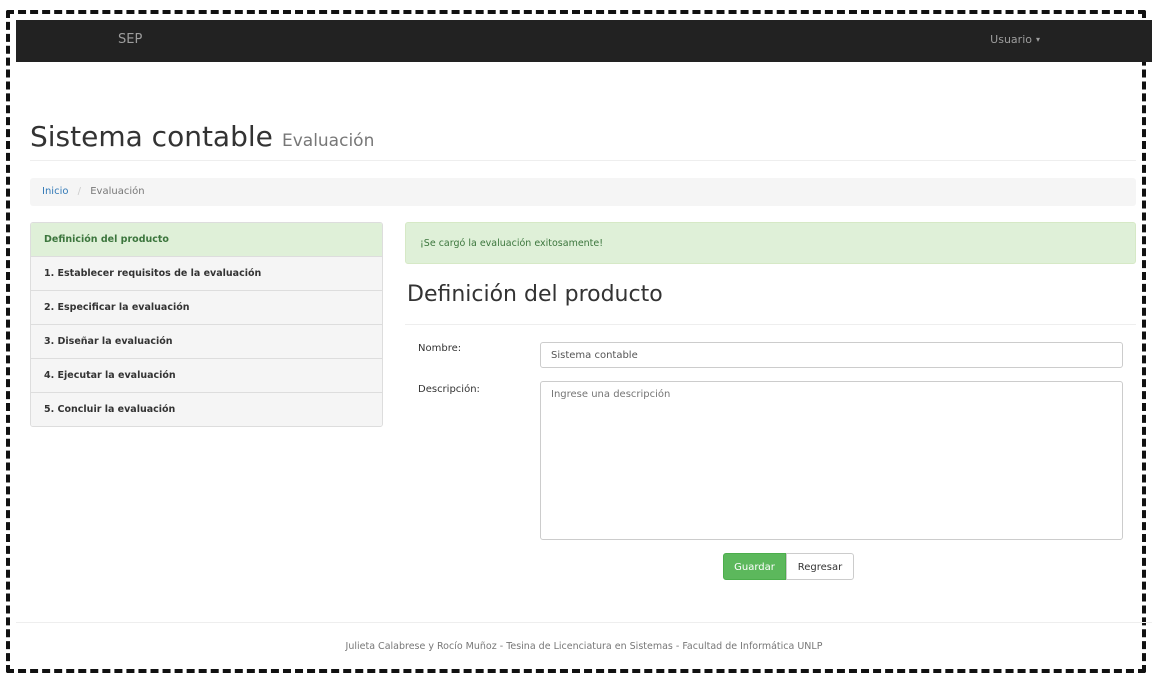 Image resolution: width=1157 pixels, height=682 pixels. Describe the element at coordinates (754, 566) in the screenshot. I see `save-button: Guardar` at that location.